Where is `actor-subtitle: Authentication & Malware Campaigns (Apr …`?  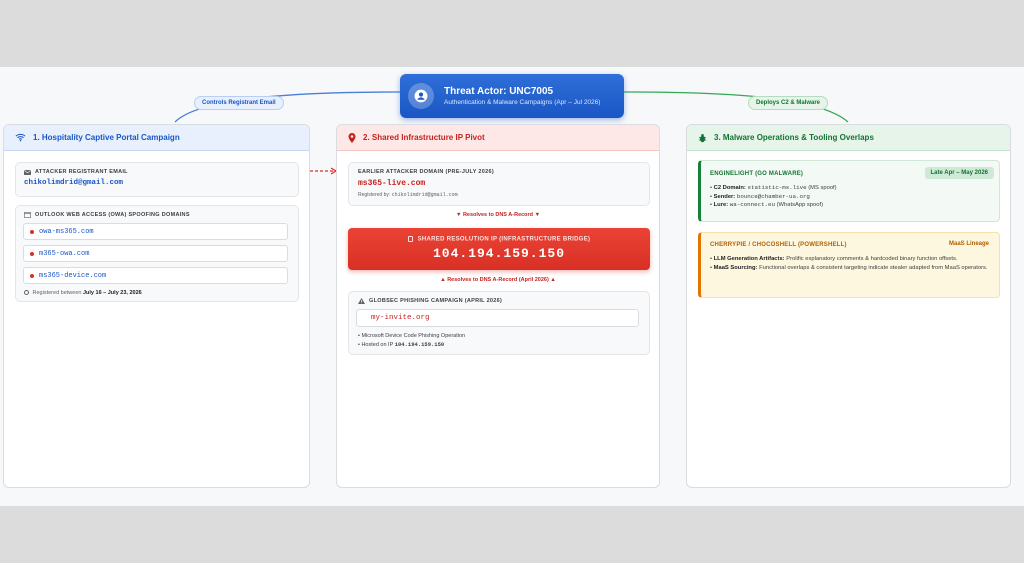 actor-subtitle: Authentication & Malware Campaigns (Apr … is located at coordinates (522, 102).